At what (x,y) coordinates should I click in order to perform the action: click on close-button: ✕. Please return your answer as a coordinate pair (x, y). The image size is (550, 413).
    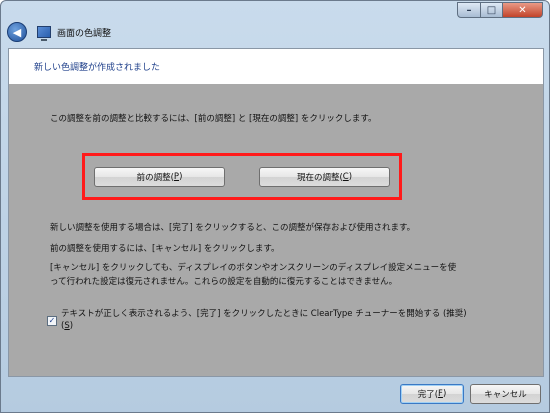
    Looking at the image, I should click on (523, 10).